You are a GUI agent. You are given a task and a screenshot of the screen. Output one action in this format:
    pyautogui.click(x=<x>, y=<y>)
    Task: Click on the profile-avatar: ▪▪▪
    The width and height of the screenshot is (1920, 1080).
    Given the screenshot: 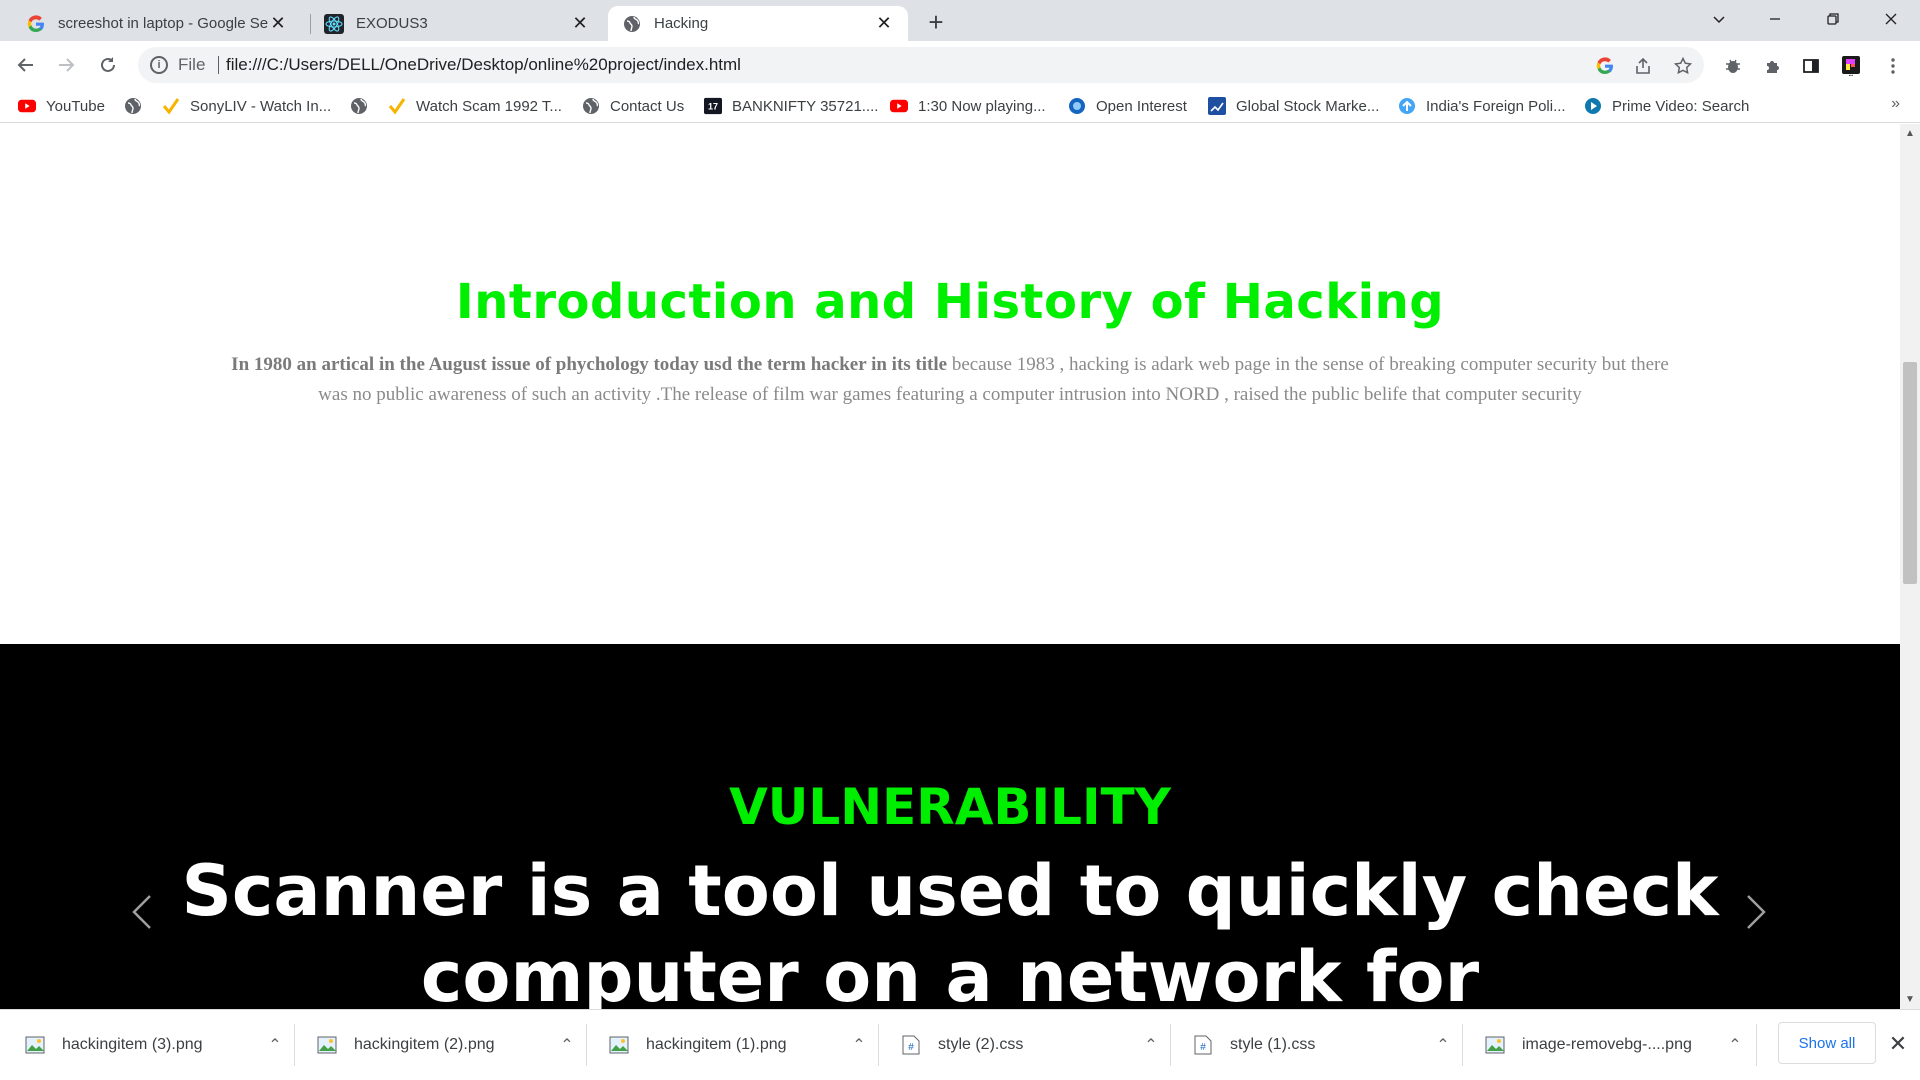 What is the action you would take?
    pyautogui.click(x=1851, y=66)
    